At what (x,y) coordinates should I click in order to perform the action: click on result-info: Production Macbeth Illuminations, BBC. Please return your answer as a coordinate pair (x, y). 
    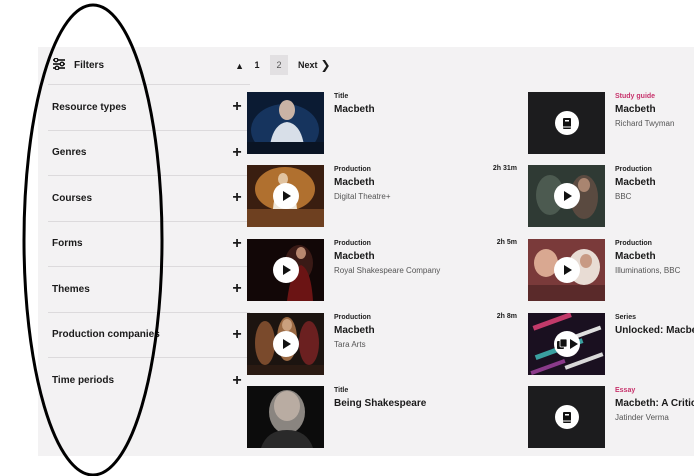
    Looking at the image, I should click on (654, 258).